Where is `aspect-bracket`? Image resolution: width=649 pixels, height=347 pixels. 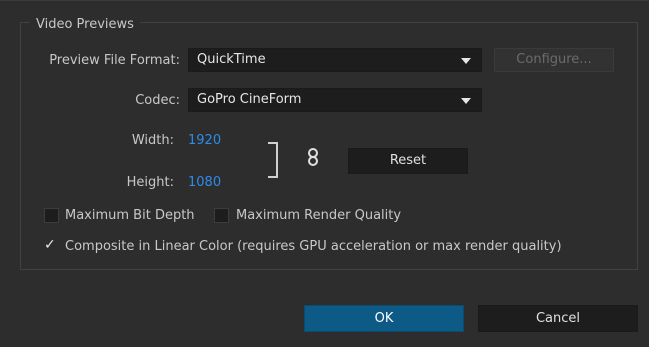
aspect-bracket is located at coordinates (273, 160).